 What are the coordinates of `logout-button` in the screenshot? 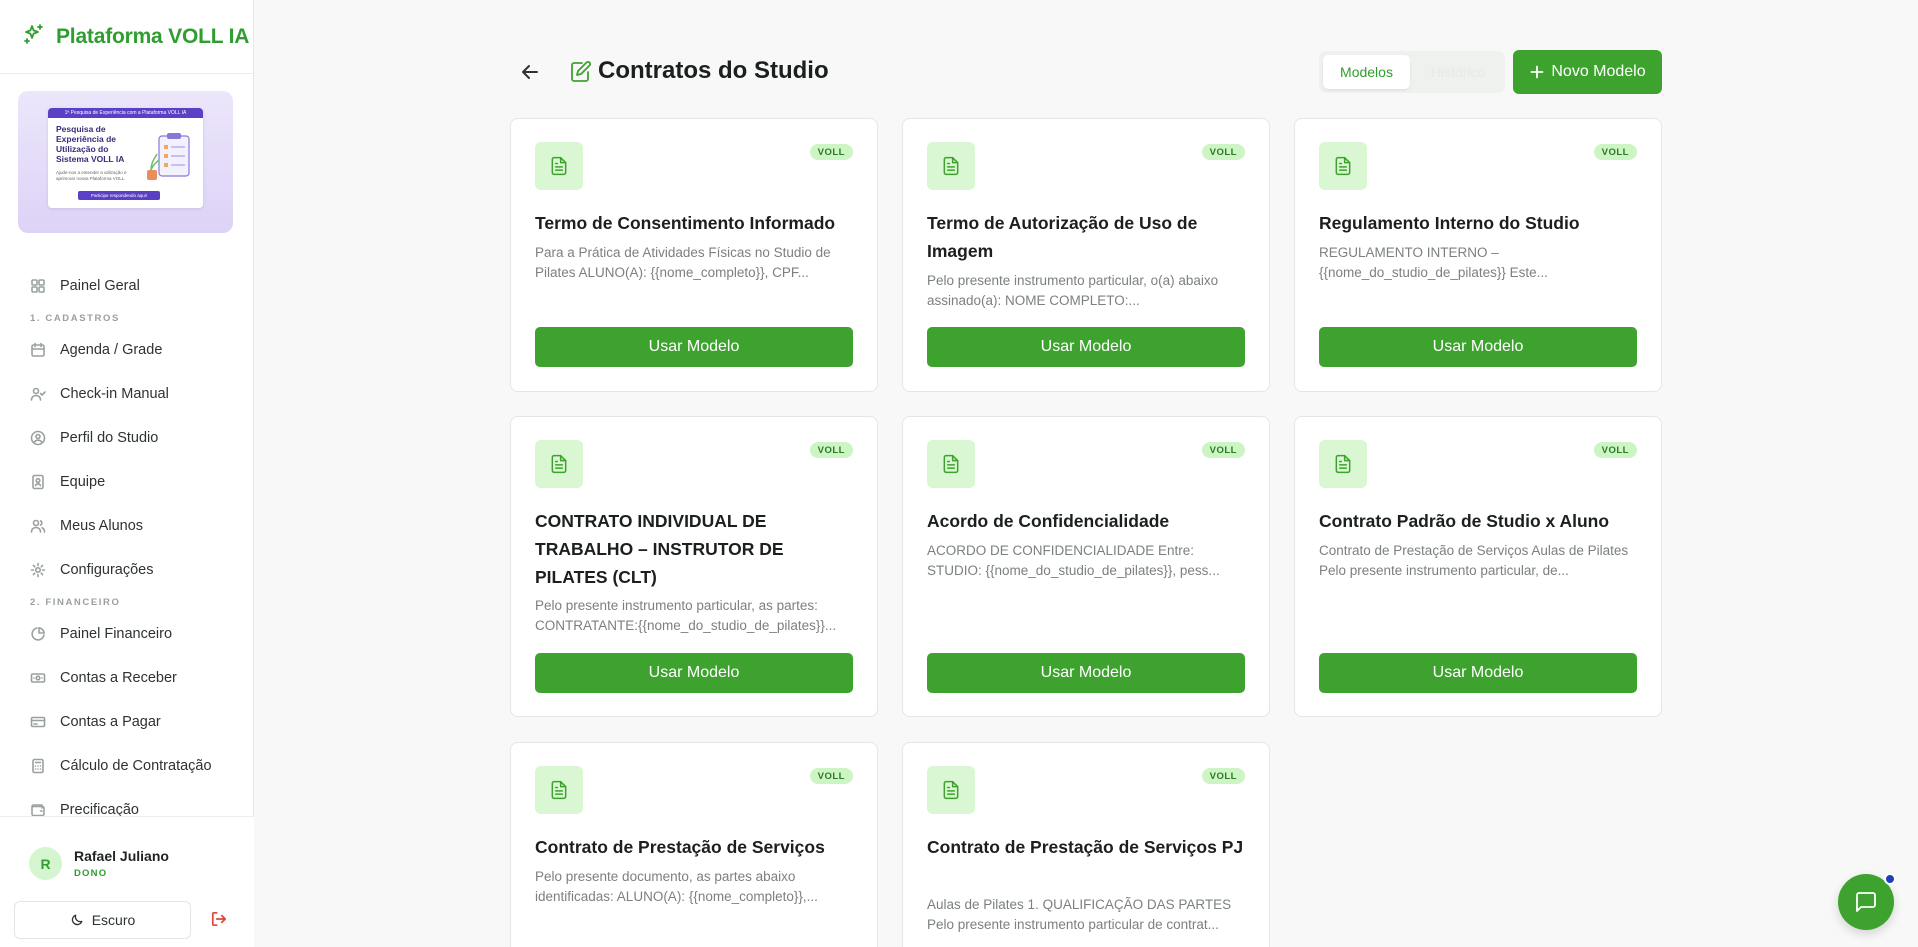 It's located at (219, 919).